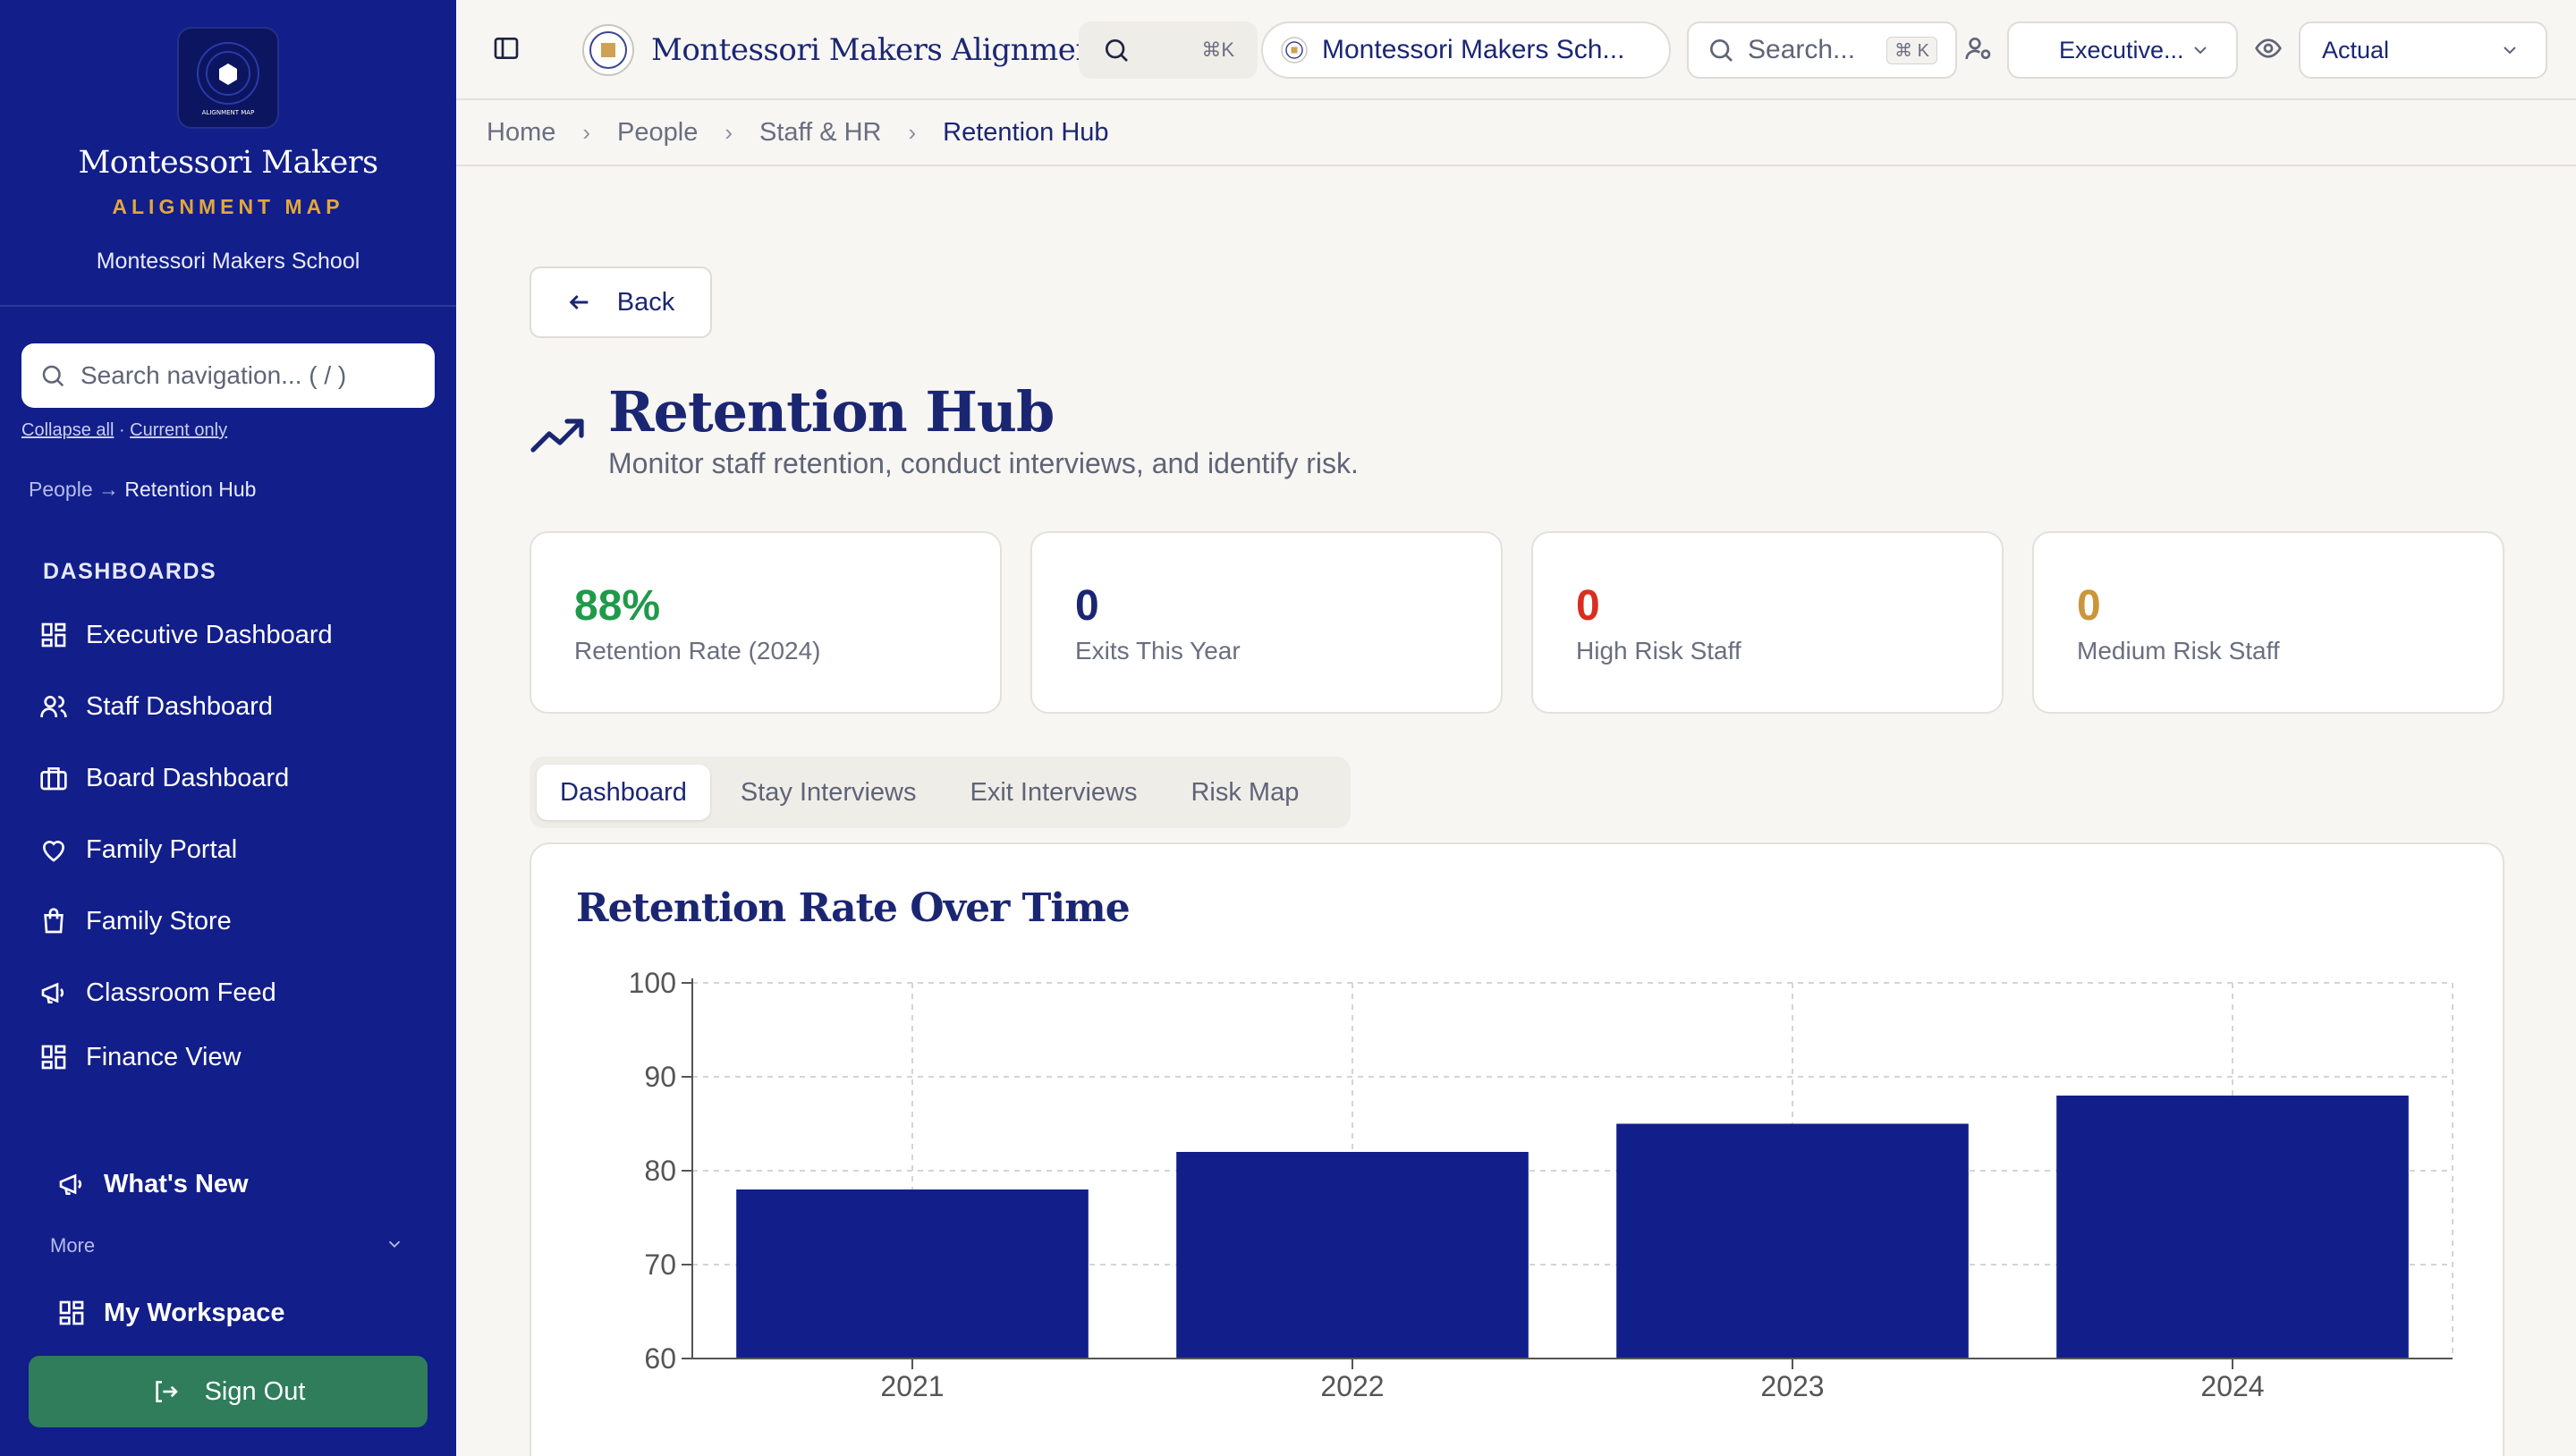 This screenshot has width=2576, height=1456. What do you see at coordinates (209, 634) in the screenshot?
I see `sidebar-item-label: Executive Dashboard` at bounding box center [209, 634].